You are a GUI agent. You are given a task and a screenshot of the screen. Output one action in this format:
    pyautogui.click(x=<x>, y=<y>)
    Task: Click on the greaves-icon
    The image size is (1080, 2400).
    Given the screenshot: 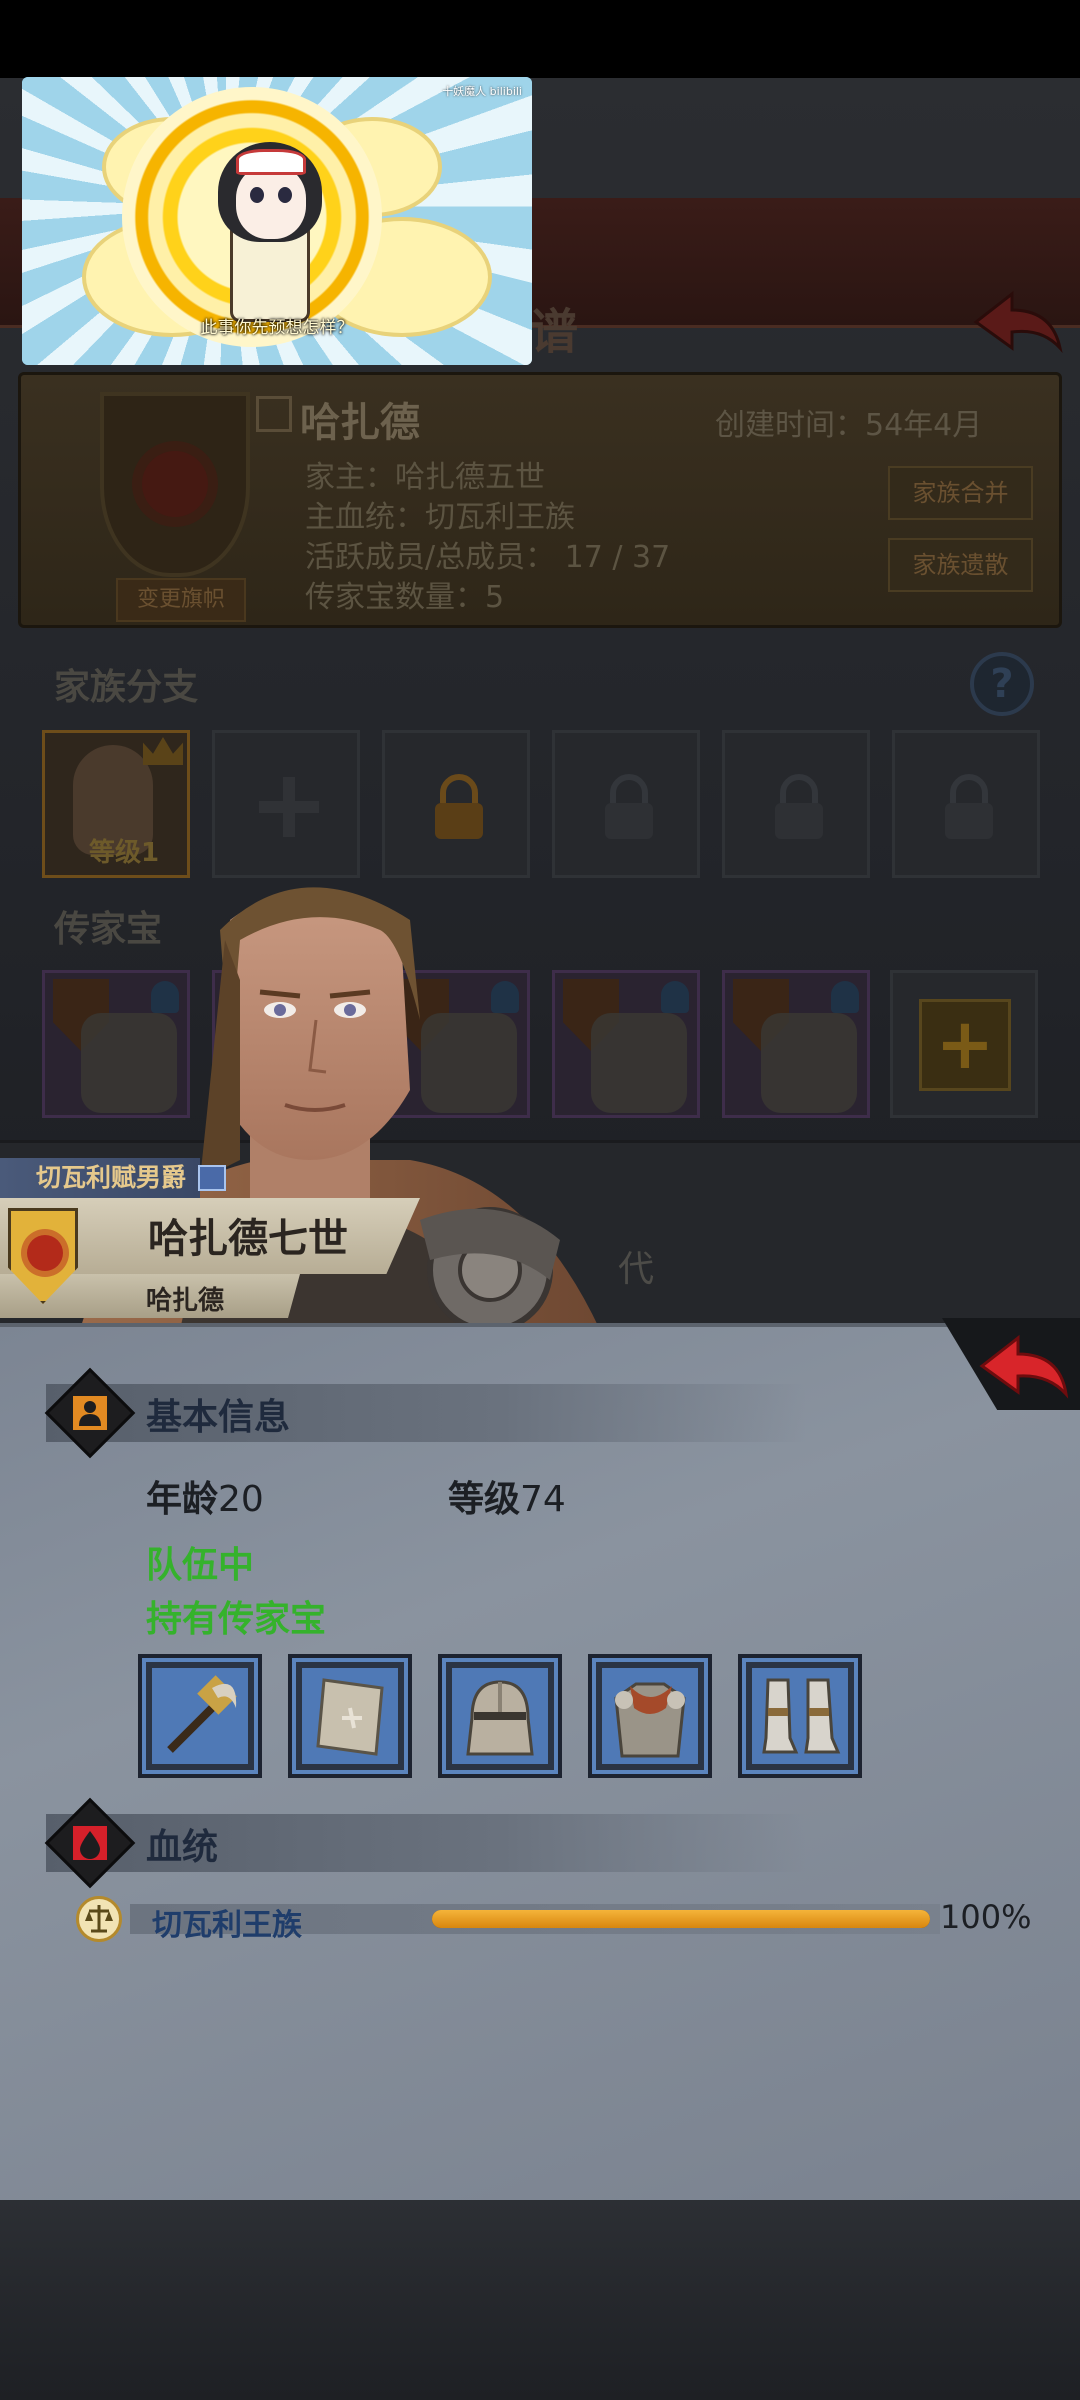 What is the action you would take?
    pyautogui.click(x=800, y=1716)
    